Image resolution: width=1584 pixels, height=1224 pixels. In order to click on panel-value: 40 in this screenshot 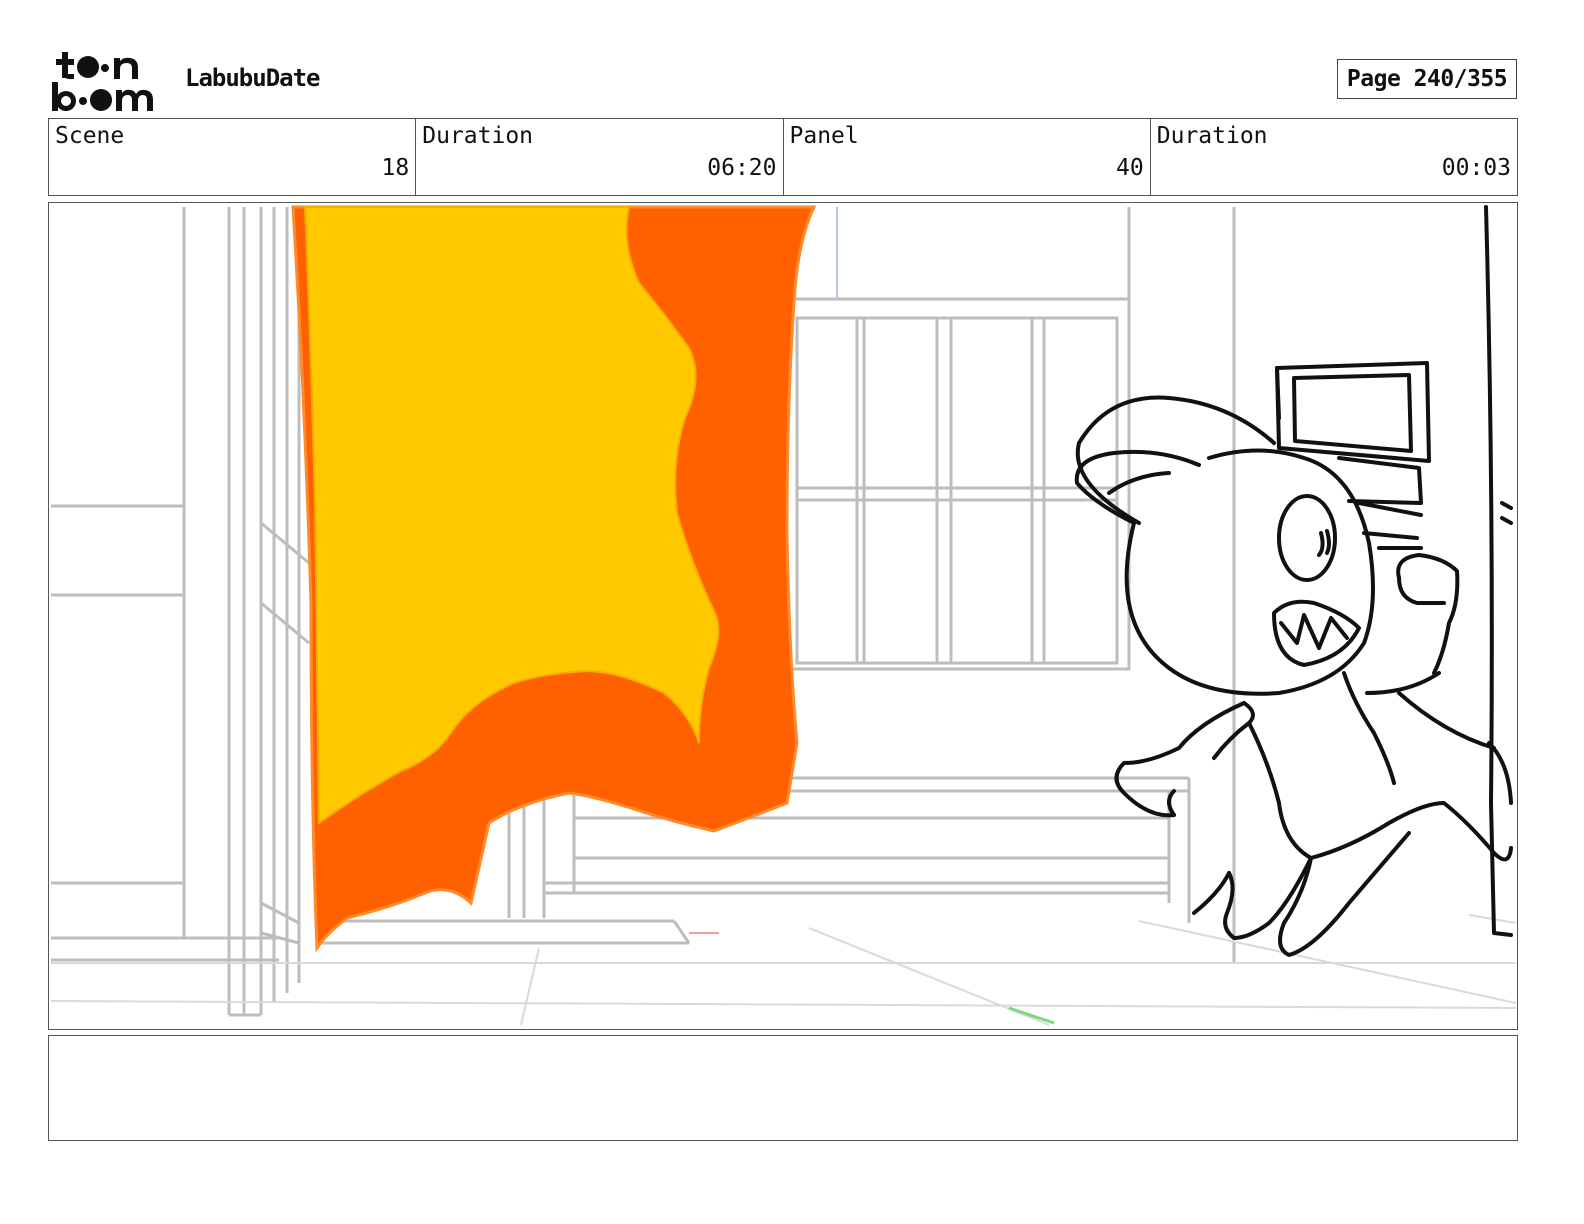, I will do `click(1130, 168)`.